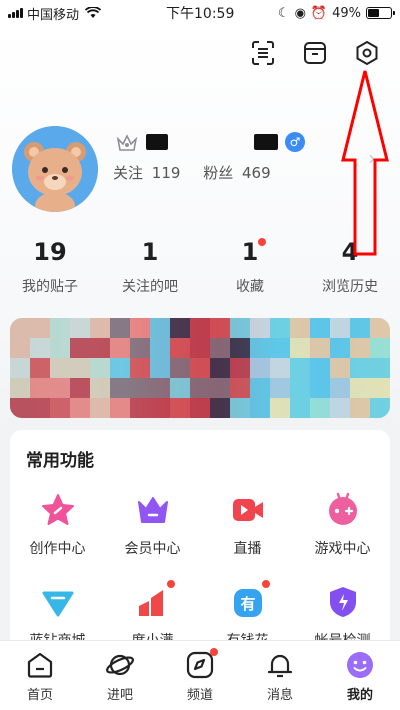  Describe the element at coordinates (247, 549) in the screenshot. I see `func-label: 直播` at that location.